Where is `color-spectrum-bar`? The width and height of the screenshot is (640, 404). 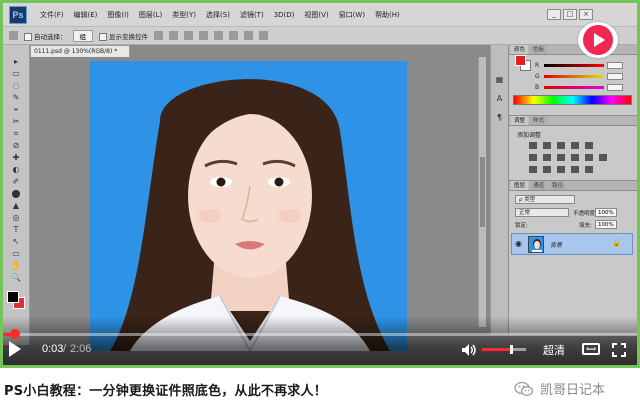 color-spectrum-bar is located at coordinates (572, 100).